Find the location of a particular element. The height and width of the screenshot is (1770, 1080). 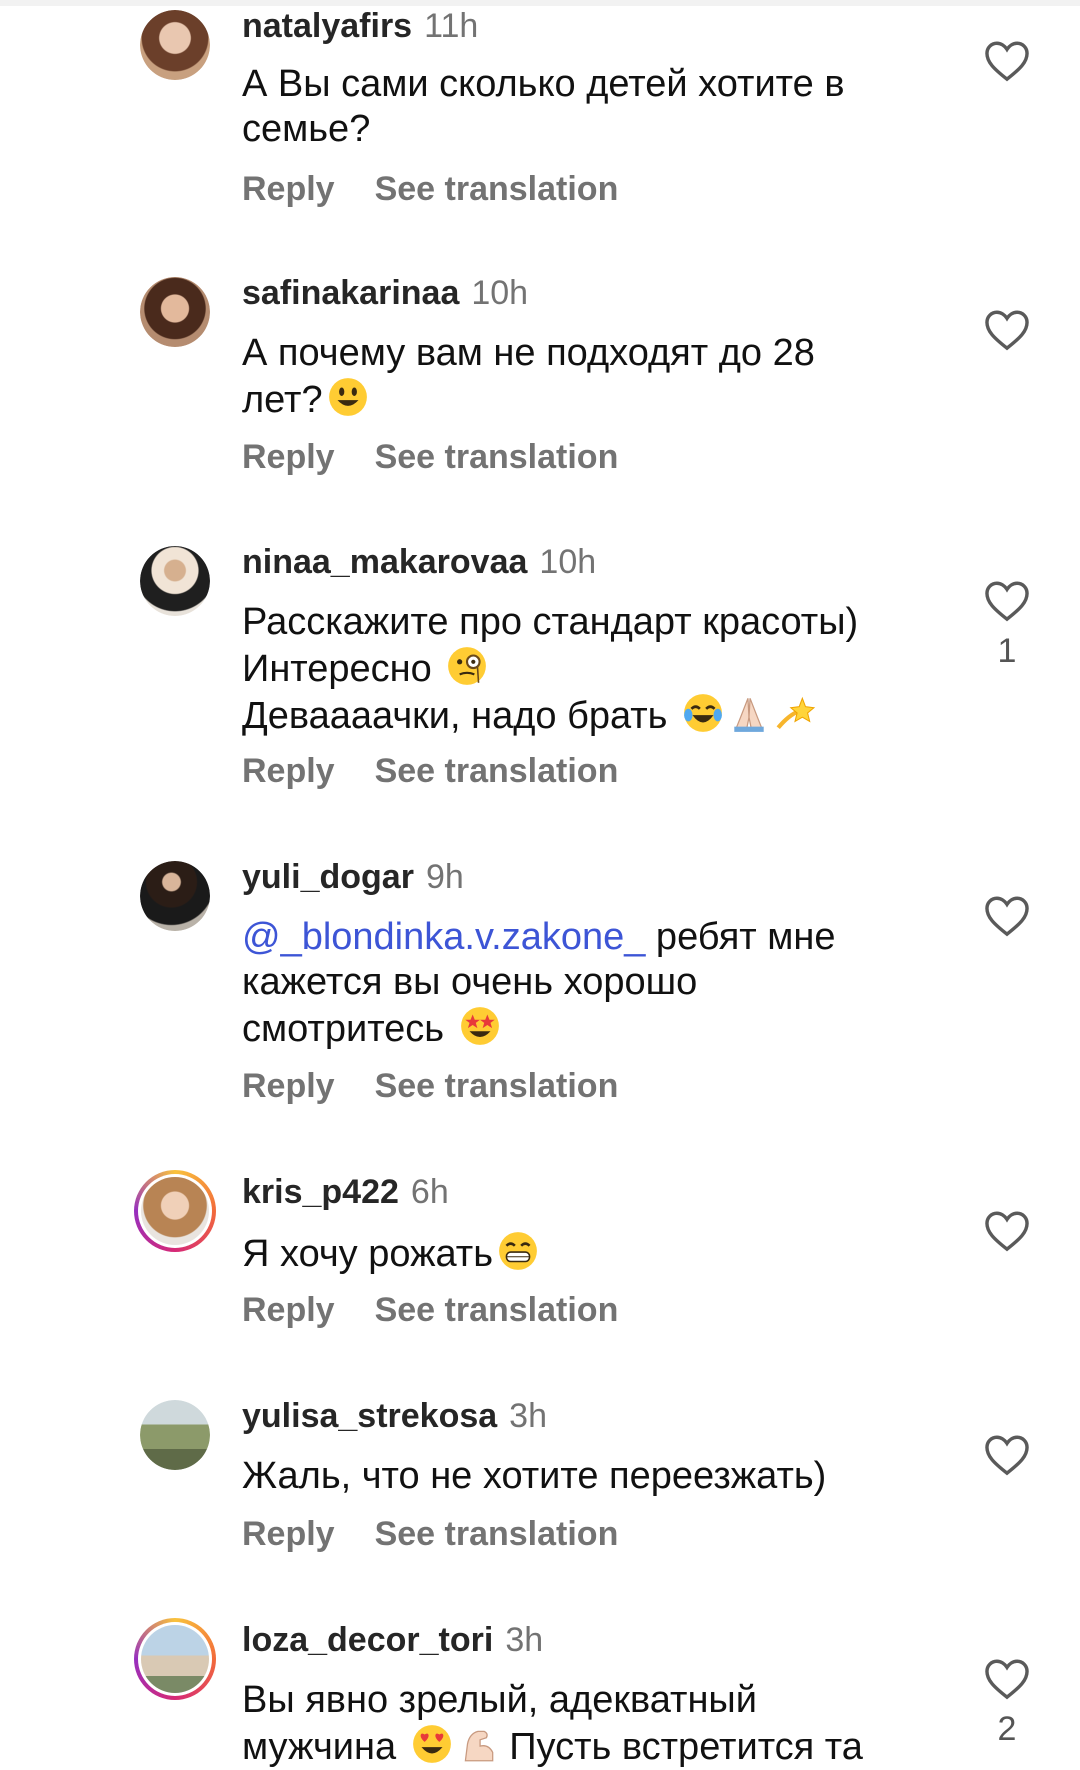

username: natalyafirs is located at coordinates (327, 26).